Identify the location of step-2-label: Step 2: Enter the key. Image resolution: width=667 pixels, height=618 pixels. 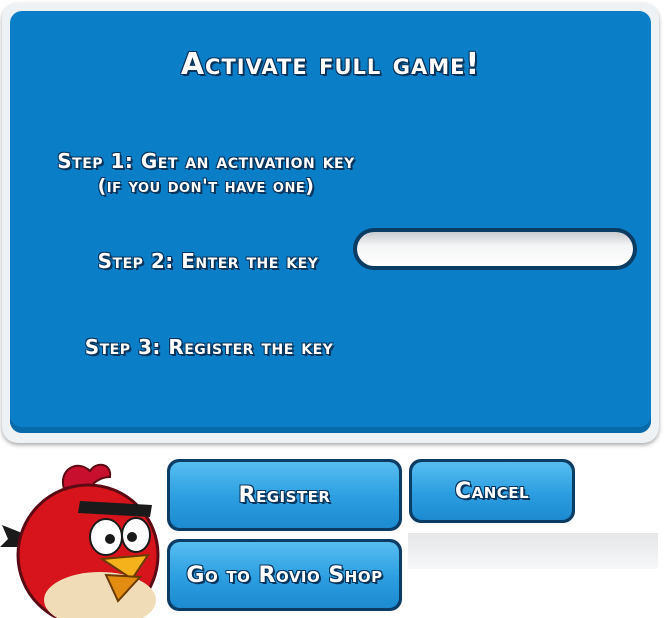
(208, 261).